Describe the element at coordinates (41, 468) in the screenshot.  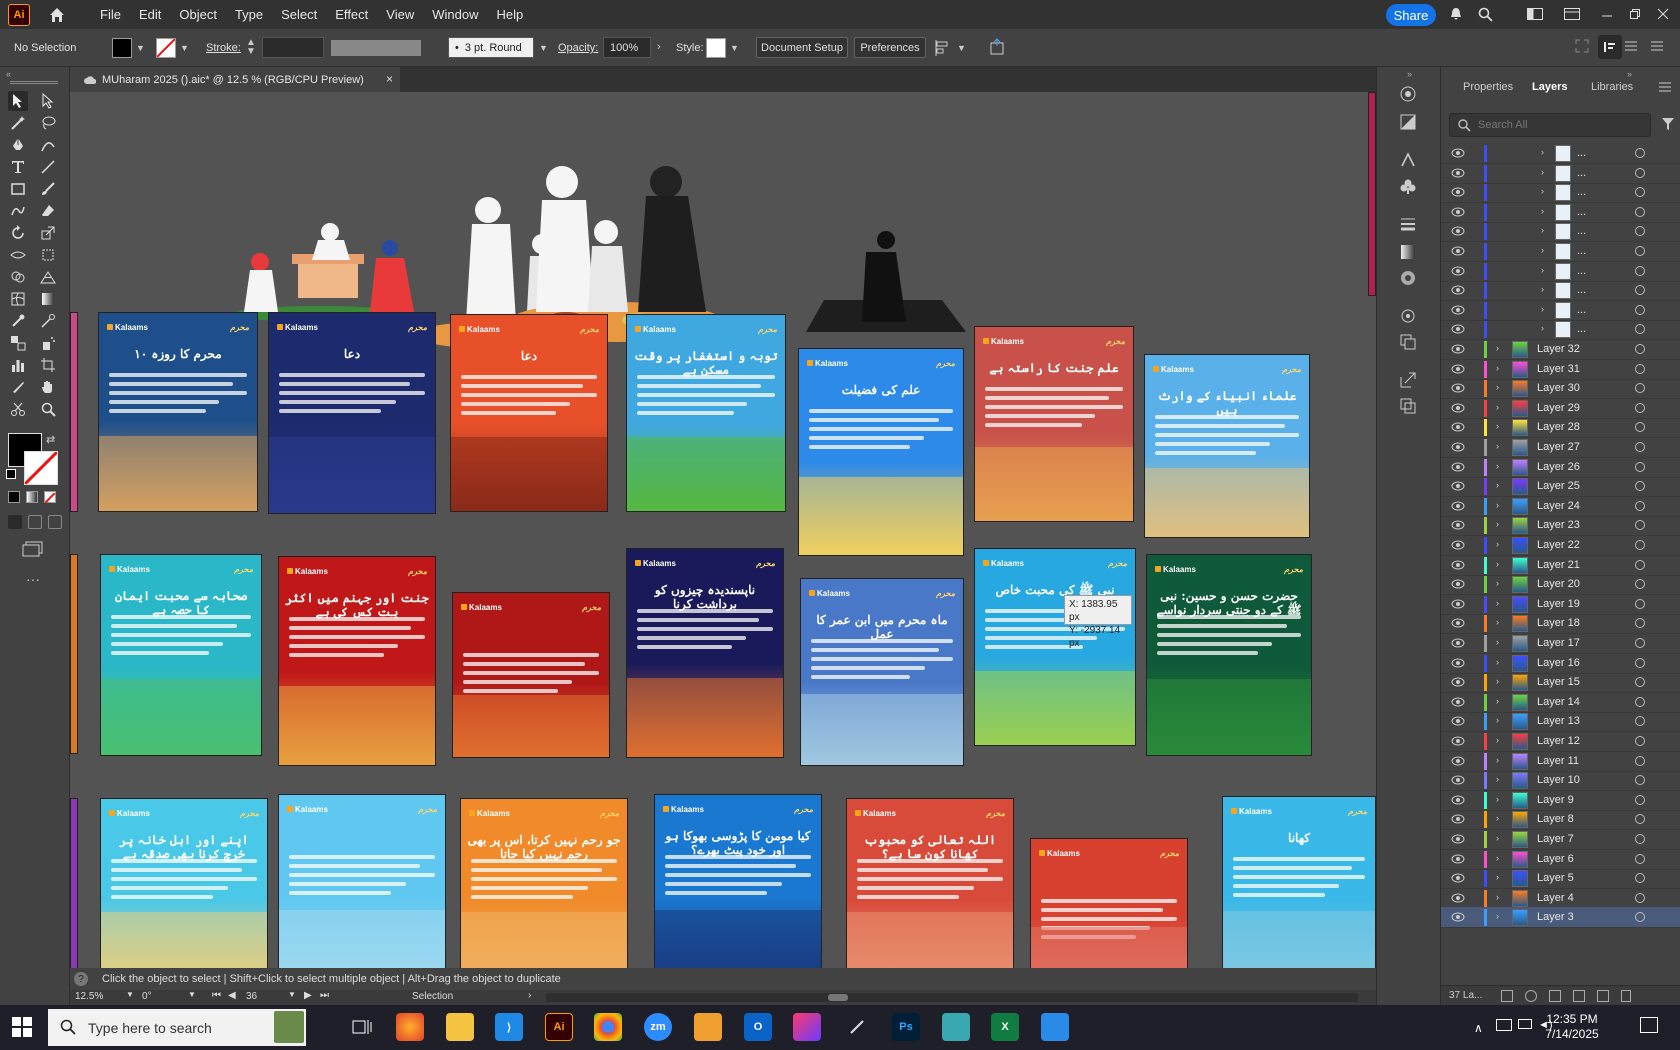
I see `stroke-color-swatch` at that location.